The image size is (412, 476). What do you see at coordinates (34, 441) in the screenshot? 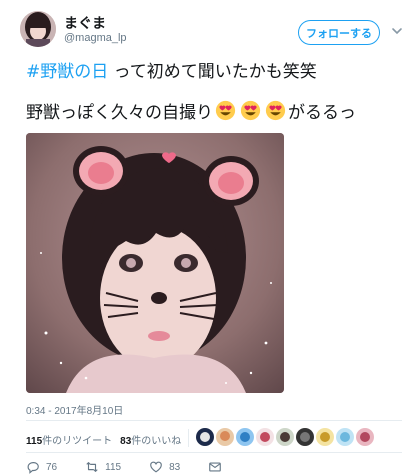
I see `retweets-count: 115` at bounding box center [34, 441].